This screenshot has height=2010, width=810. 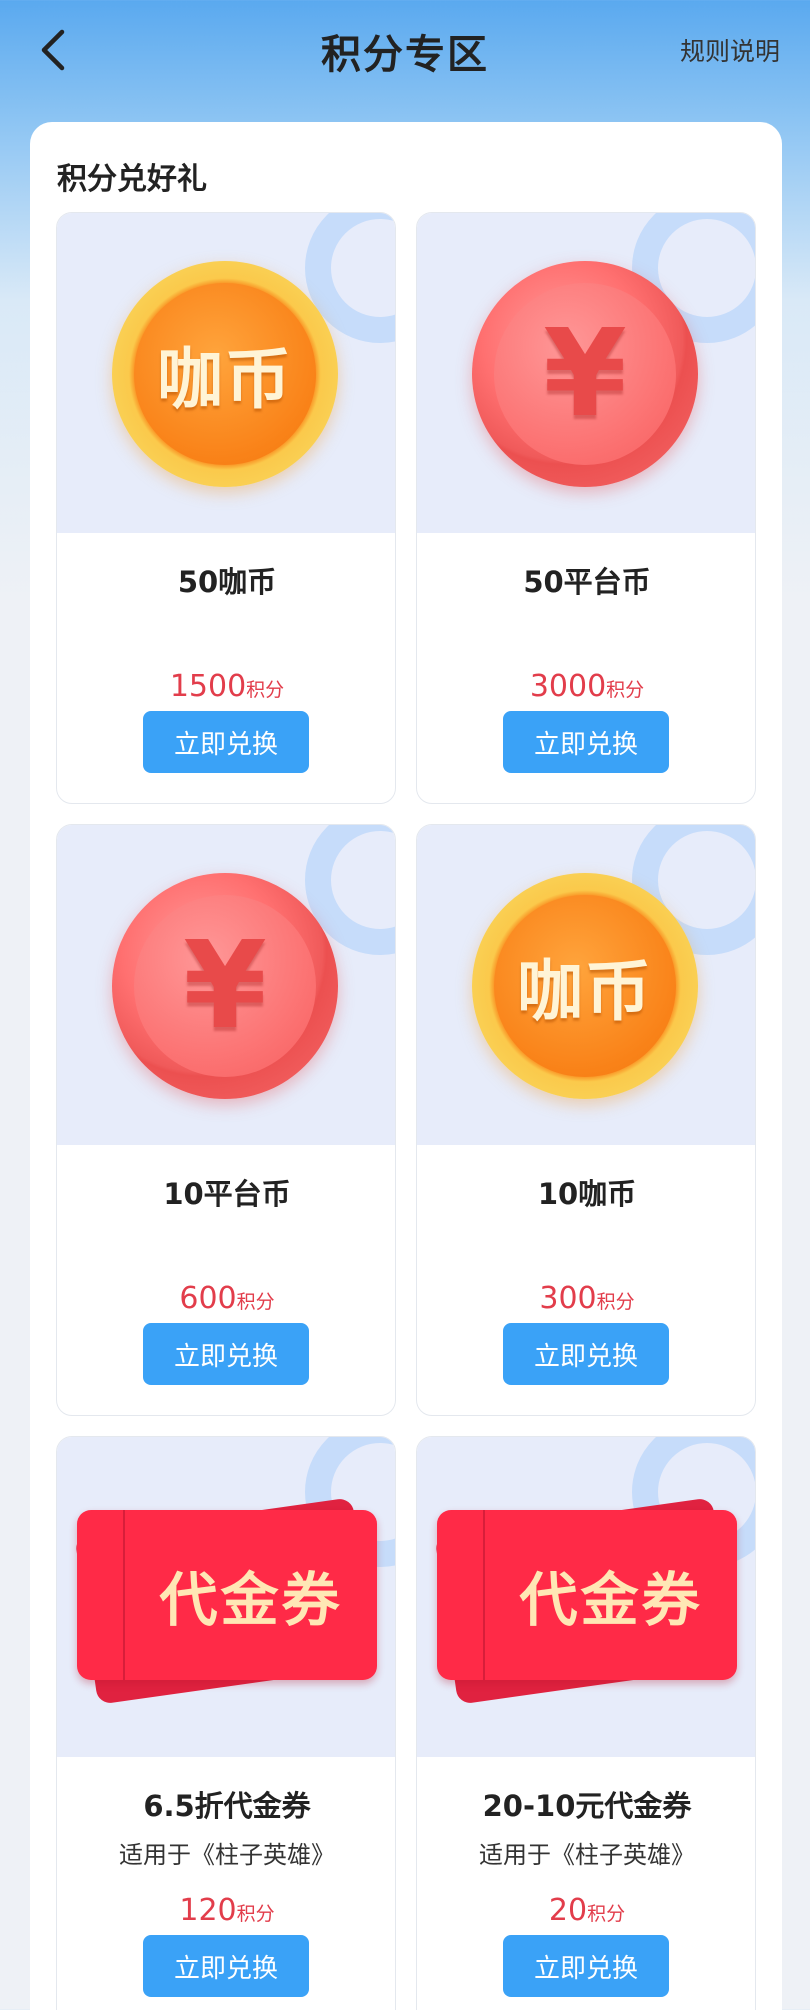 I want to click on product-card: 咖币 10咖币 300积分 立即兑换, so click(x=586, y=1120).